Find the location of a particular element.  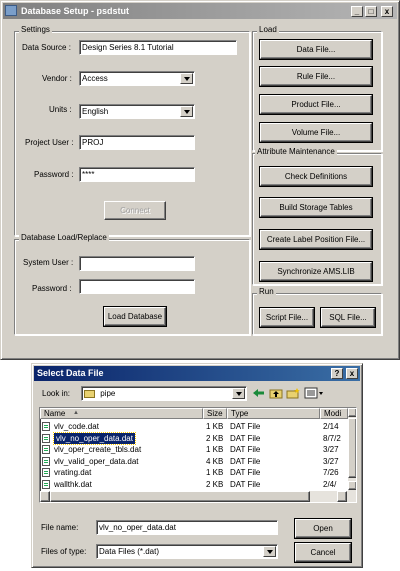

file-modified: 2/14 is located at coordinates (331, 426).